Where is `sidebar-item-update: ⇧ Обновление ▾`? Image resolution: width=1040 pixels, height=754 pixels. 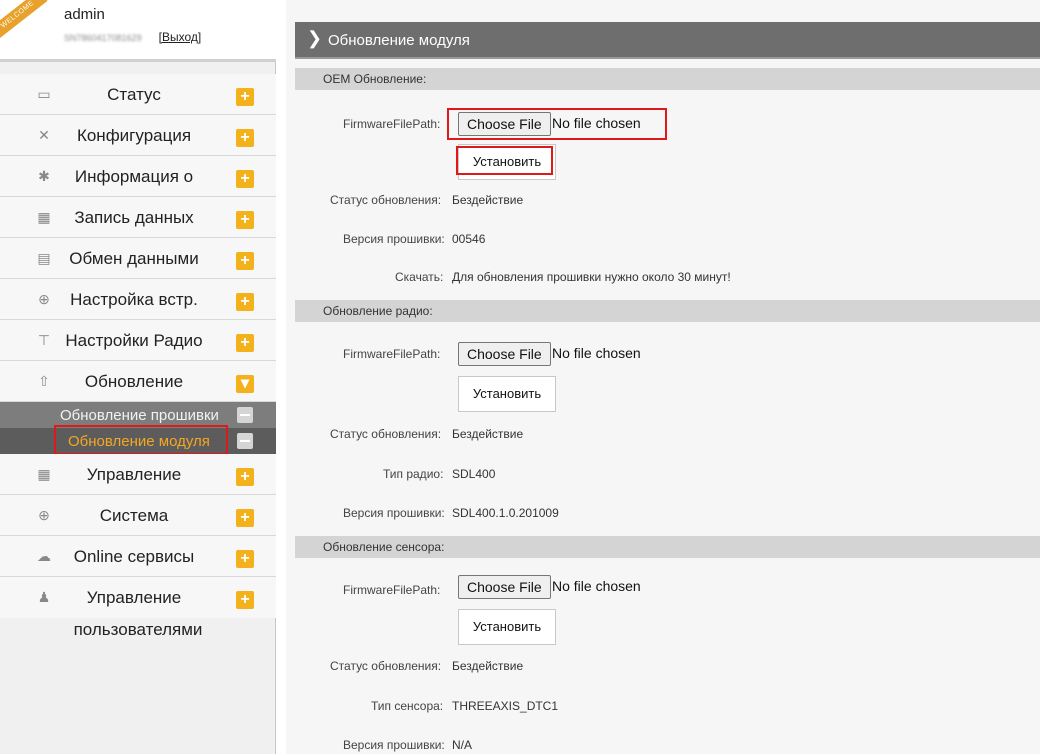 sidebar-item-update: ⇧ Обновление ▾ is located at coordinates (138, 381).